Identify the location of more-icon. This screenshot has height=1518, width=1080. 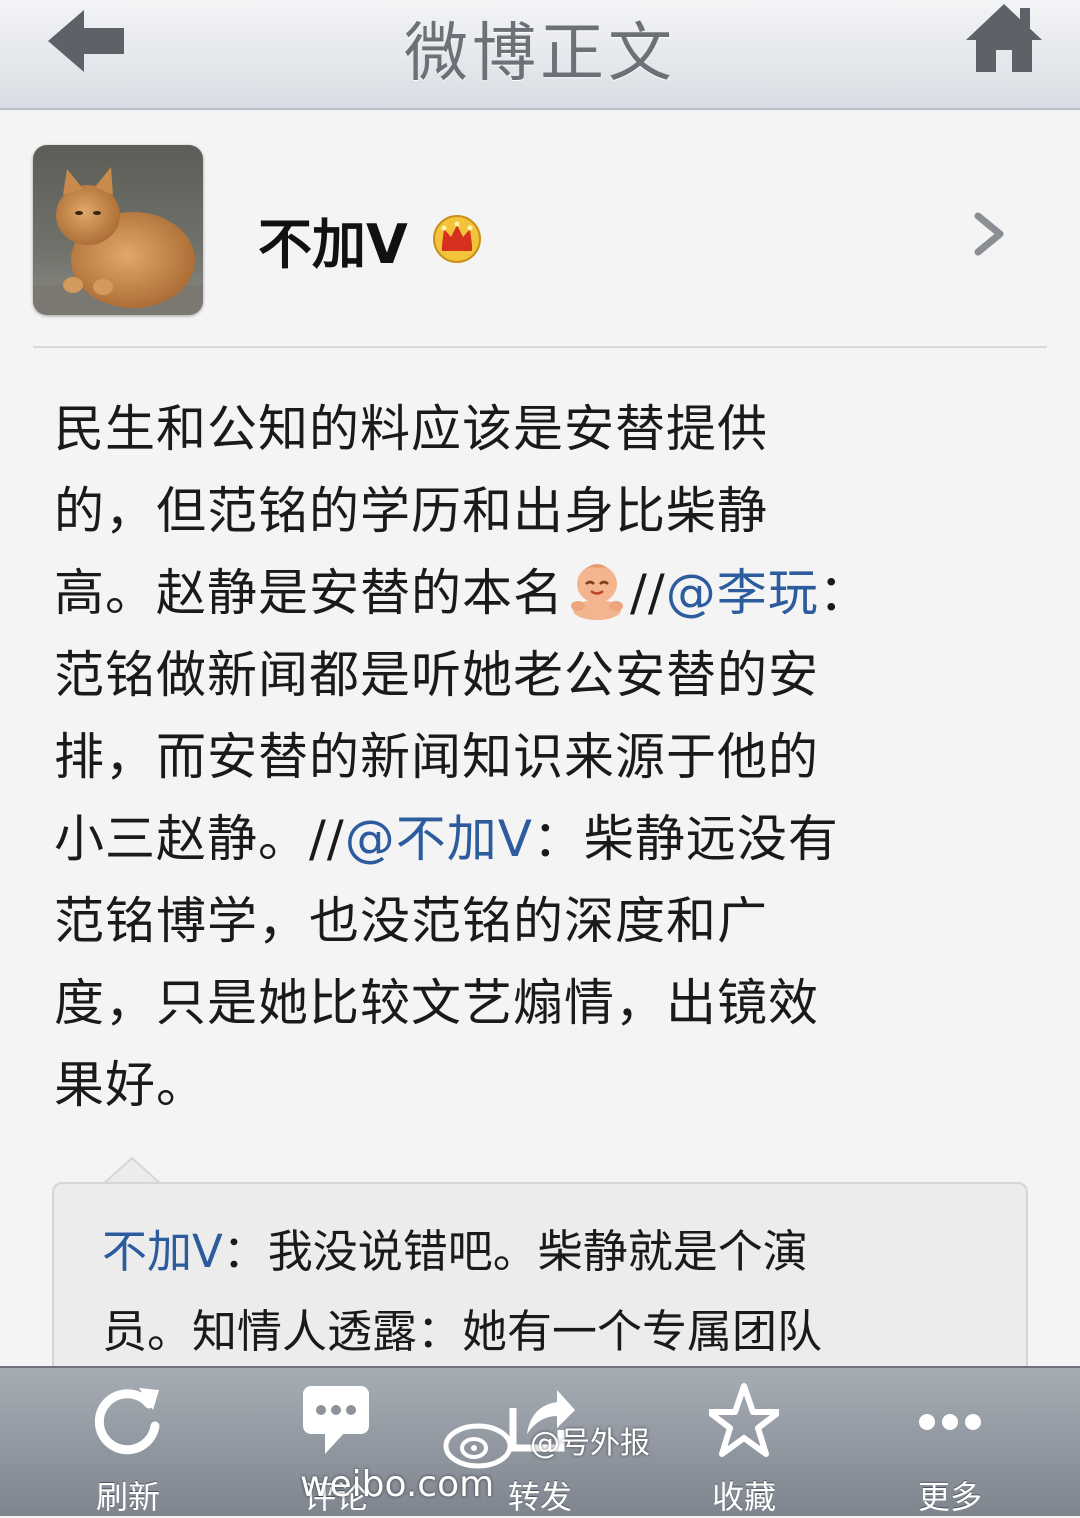
(950, 1422).